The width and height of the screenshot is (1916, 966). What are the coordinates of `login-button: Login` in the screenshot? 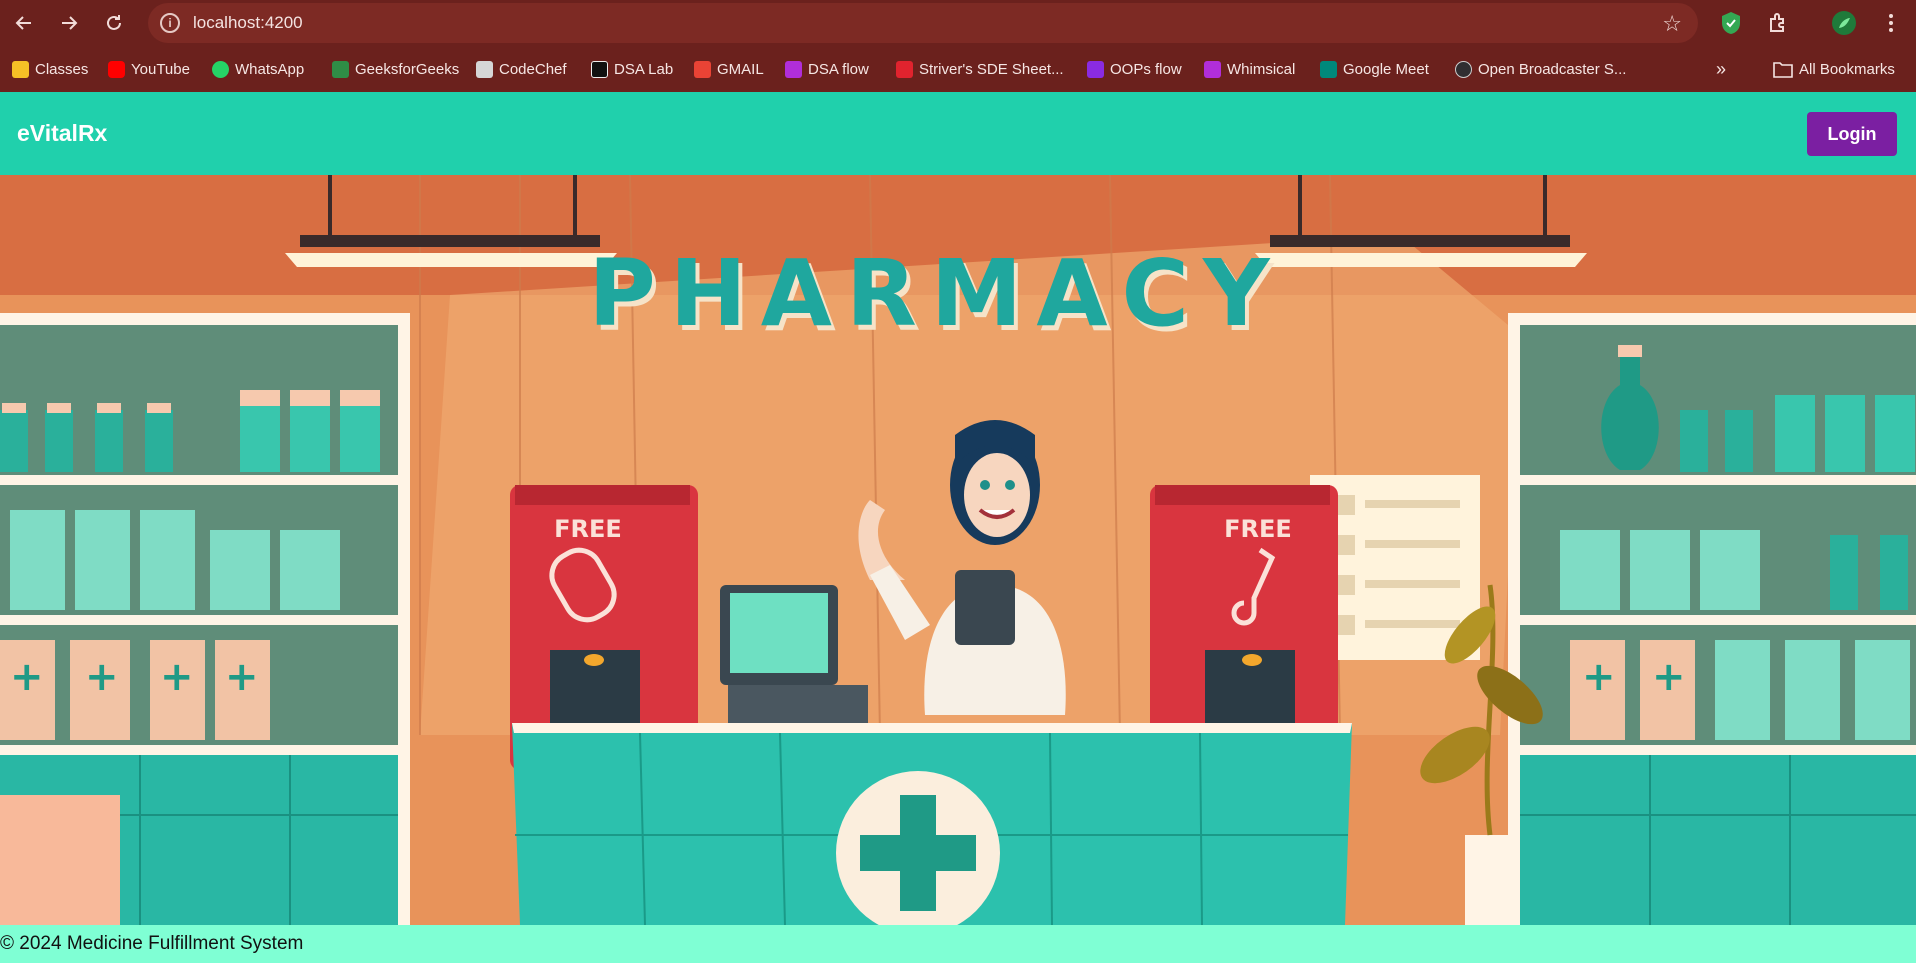 It's located at (1852, 134).